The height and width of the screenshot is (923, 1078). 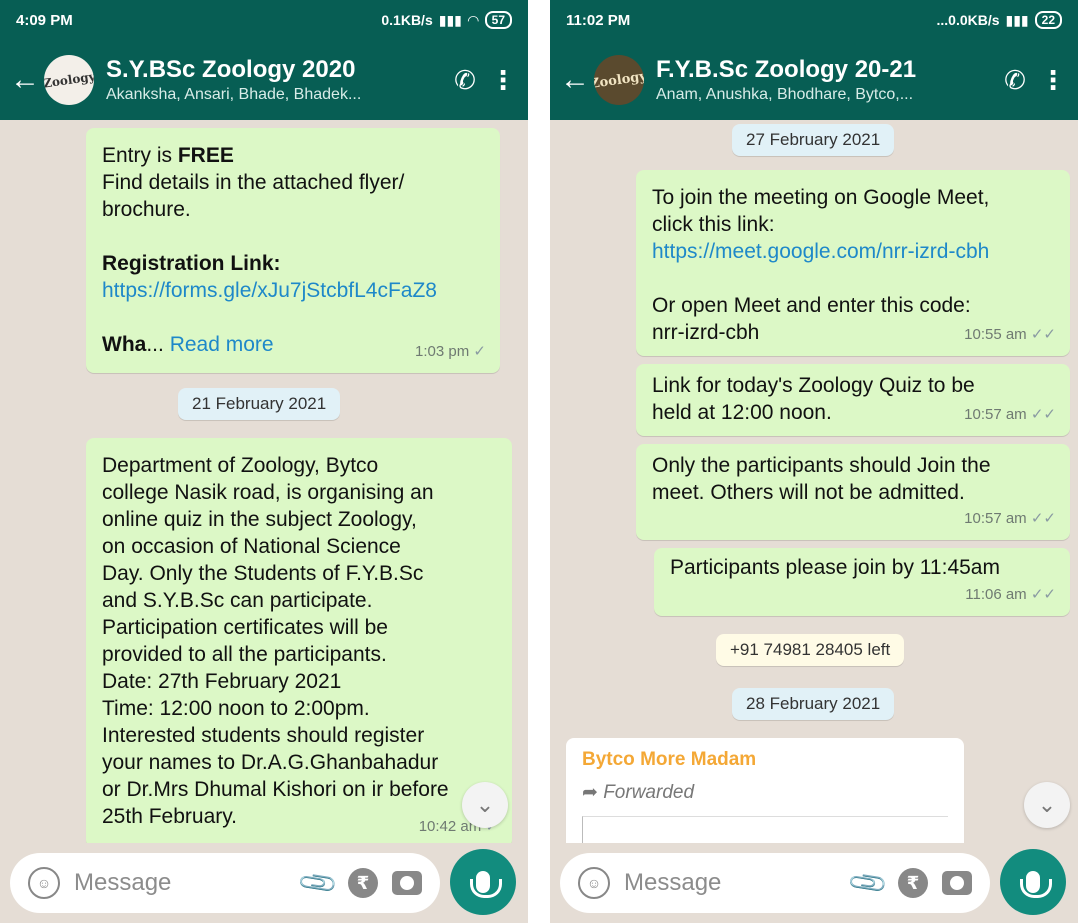 I want to click on status-time: 4:09 PM, so click(x=44, y=20).